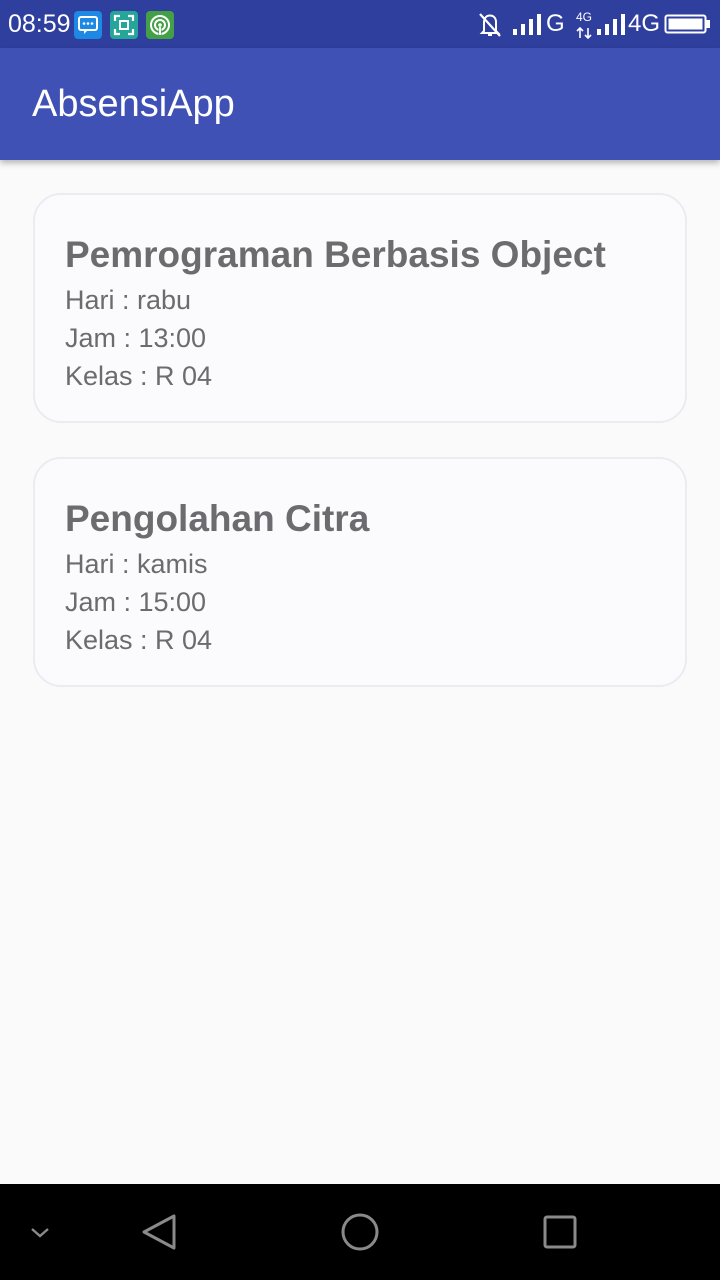  What do you see at coordinates (136, 602) in the screenshot?
I see `course-time: Jam : 15:00` at bounding box center [136, 602].